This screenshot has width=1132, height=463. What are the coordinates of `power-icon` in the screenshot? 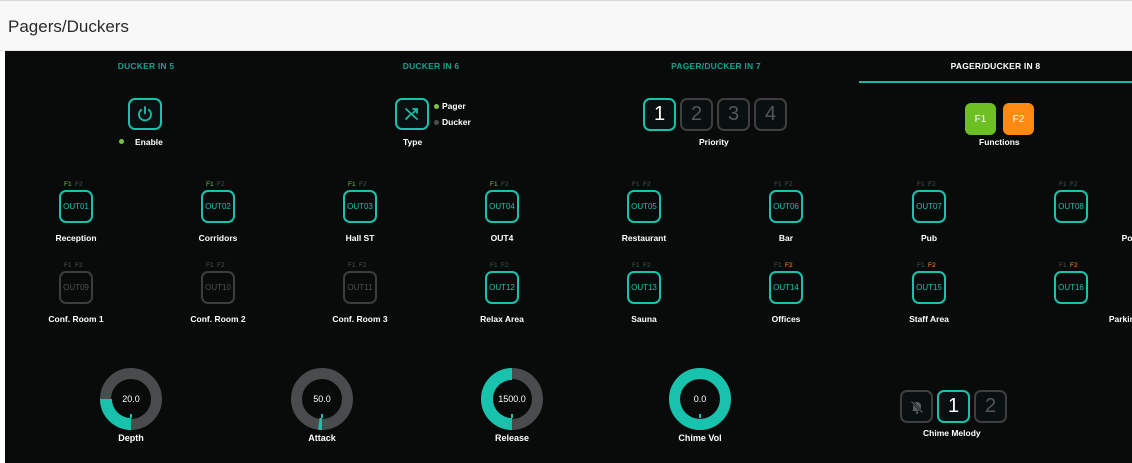 It's located at (145, 114).